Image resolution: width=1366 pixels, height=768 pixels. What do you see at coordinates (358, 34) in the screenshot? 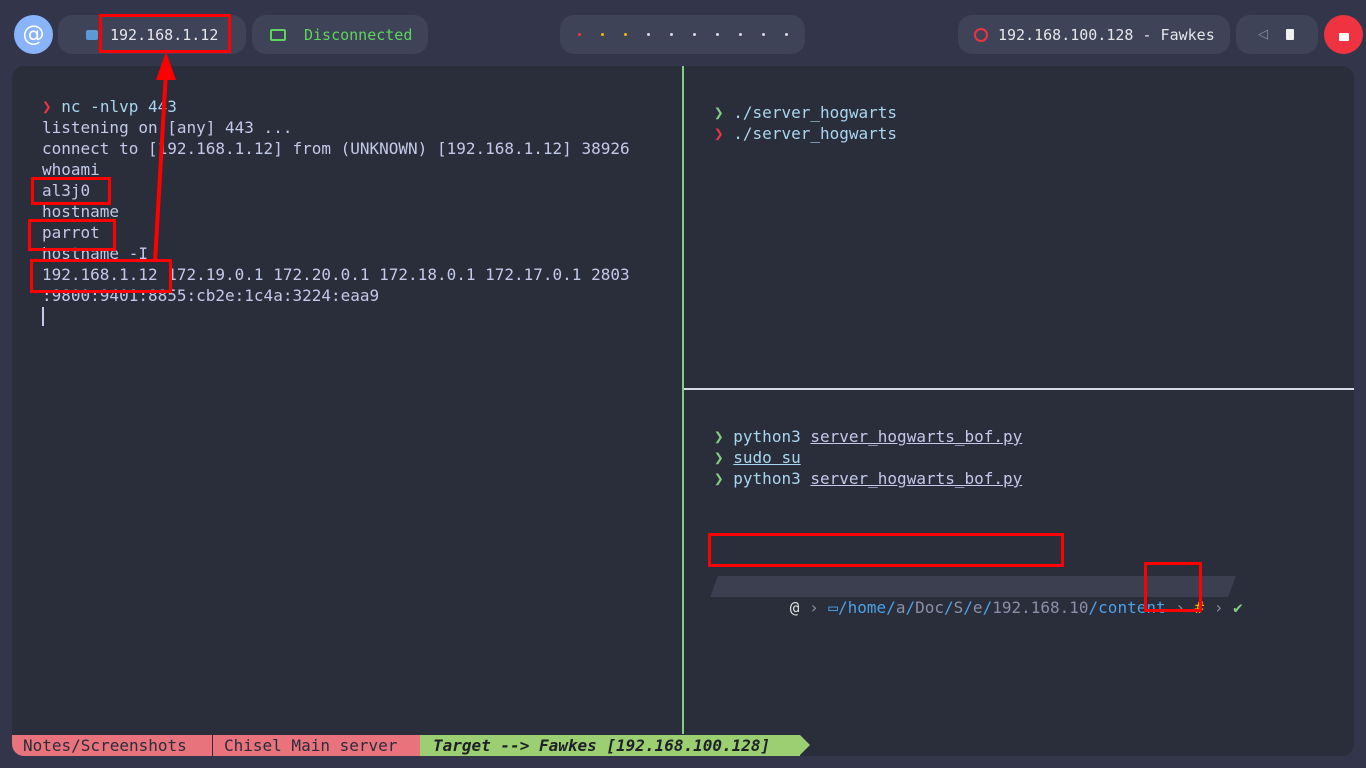
I see `vpn-status: Disconnected` at bounding box center [358, 34].